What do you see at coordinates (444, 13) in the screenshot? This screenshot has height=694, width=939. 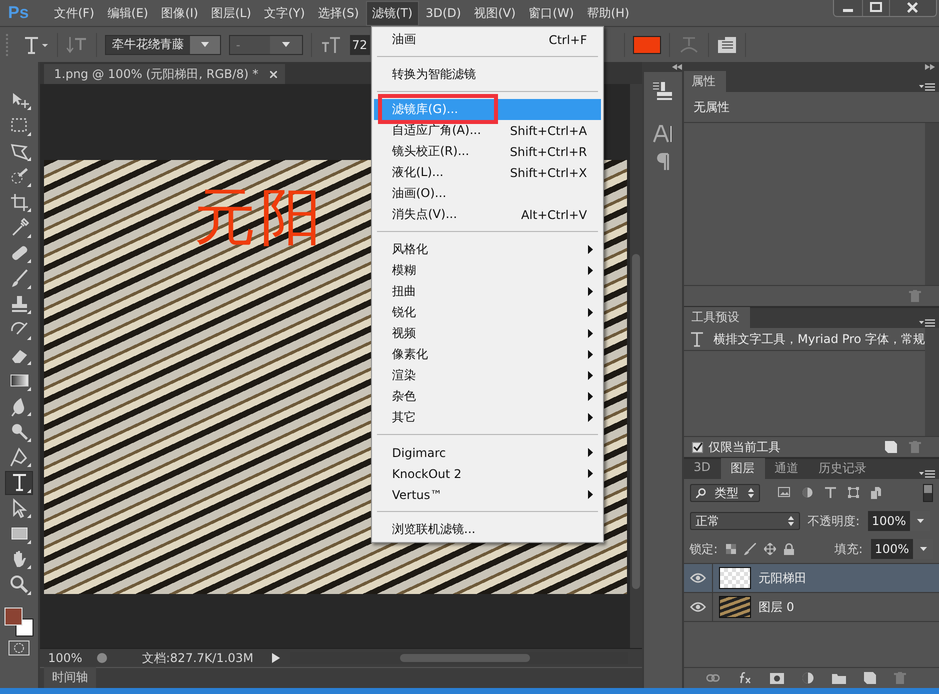 I see `menu-item: 3D(D)` at bounding box center [444, 13].